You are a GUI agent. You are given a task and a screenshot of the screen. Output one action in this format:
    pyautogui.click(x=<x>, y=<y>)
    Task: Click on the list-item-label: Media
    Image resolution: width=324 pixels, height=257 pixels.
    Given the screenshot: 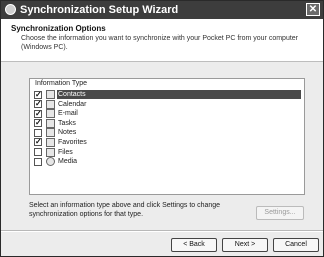 What is the action you would take?
    pyautogui.click(x=68, y=162)
    